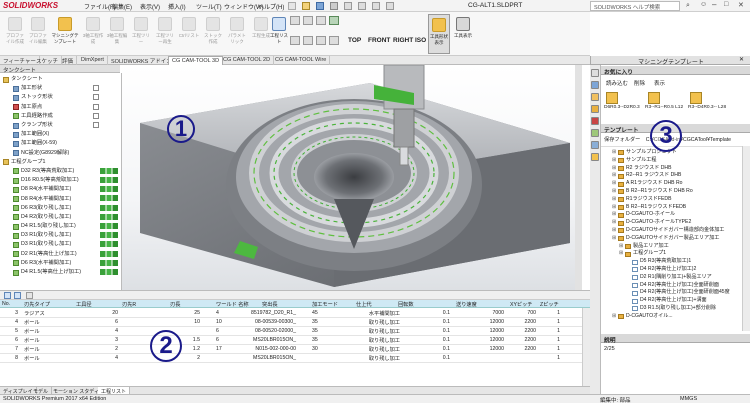 This screenshot has height=404, width=750. I want to click on operation-item: D4 R2(取り残し加工), so click(60, 217).